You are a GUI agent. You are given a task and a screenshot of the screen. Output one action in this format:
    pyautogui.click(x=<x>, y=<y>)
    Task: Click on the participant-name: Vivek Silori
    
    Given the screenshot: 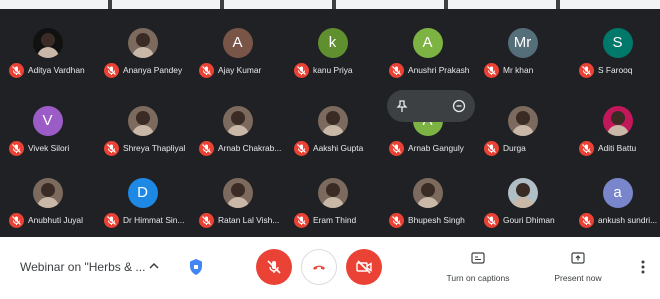 What is the action you would take?
    pyautogui.click(x=49, y=148)
    